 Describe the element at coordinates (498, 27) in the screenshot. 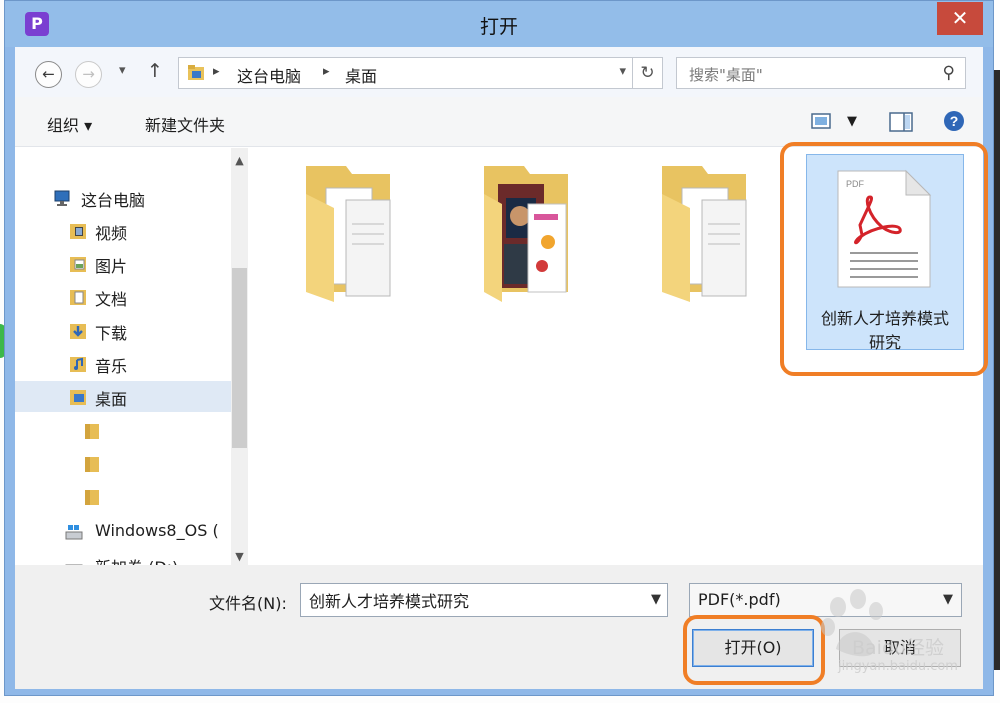

I see `dialog-title: 打开` at that location.